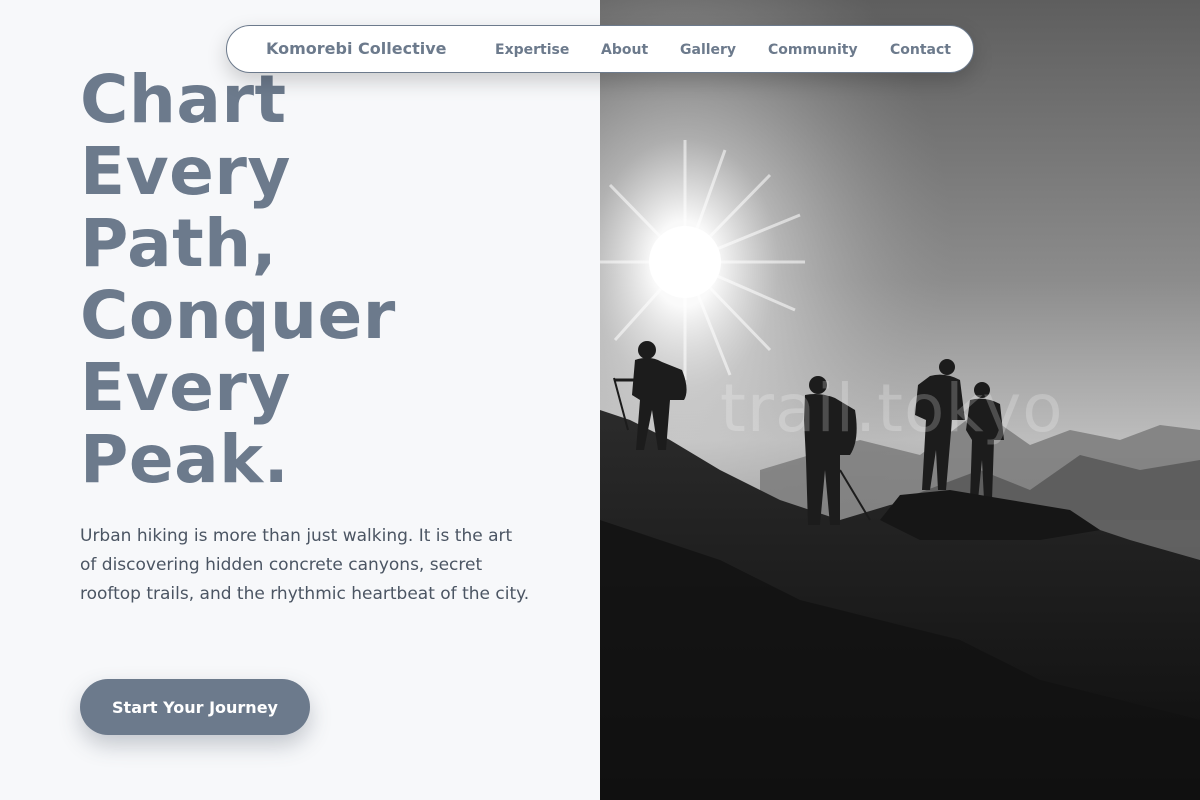 The width and height of the screenshot is (1200, 800). I want to click on nav-link-expertise: Expertise, so click(532, 50).